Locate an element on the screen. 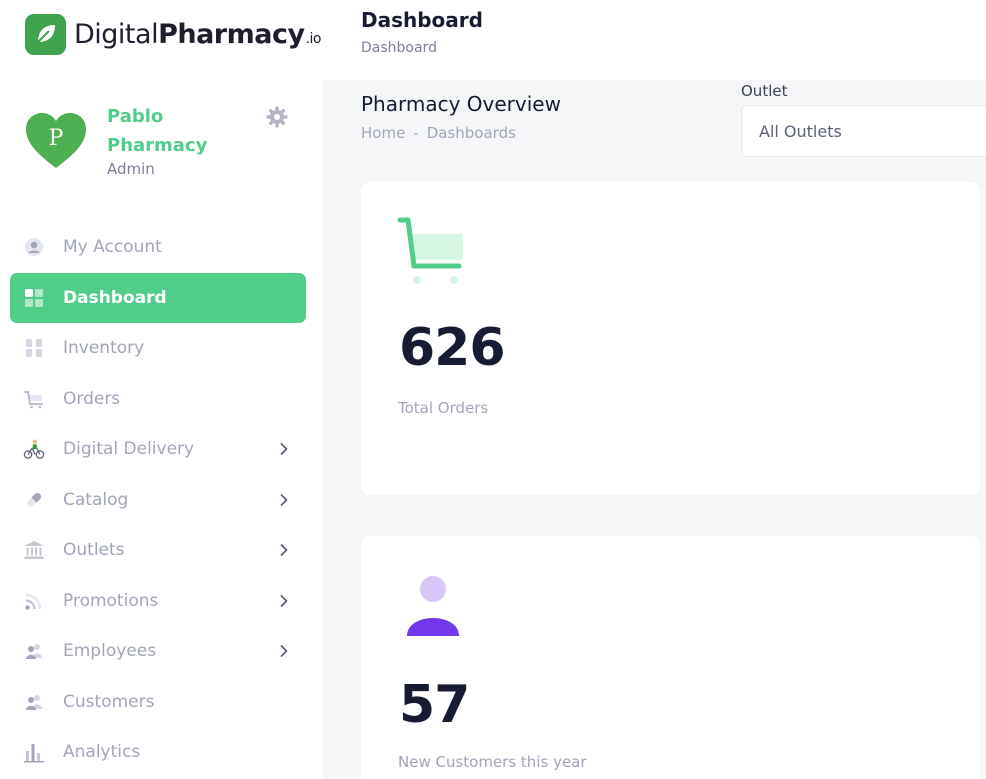 The image size is (986, 779). sidebar-item-label: Customers is located at coordinates (109, 701).